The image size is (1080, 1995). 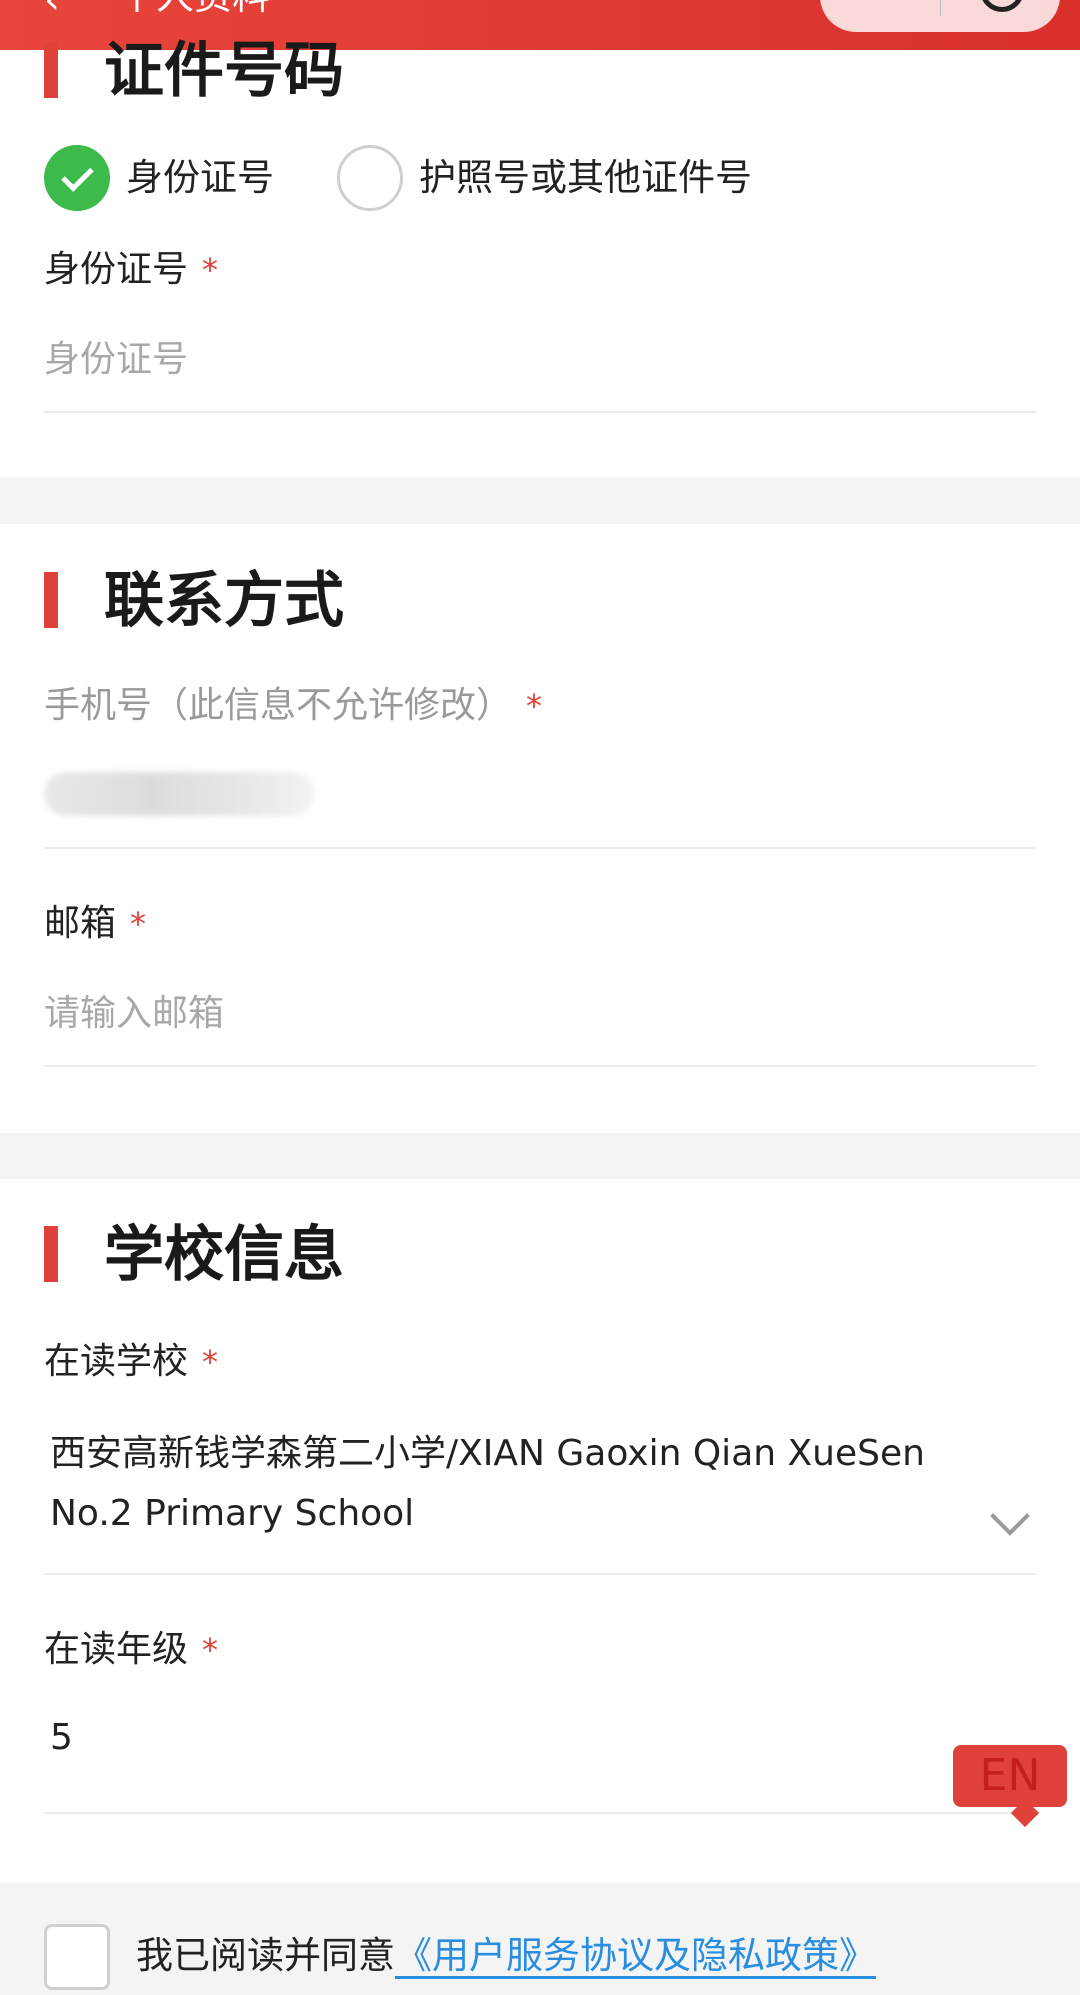 What do you see at coordinates (224, 71) in the screenshot?
I see `section-id-title: 证件号码` at bounding box center [224, 71].